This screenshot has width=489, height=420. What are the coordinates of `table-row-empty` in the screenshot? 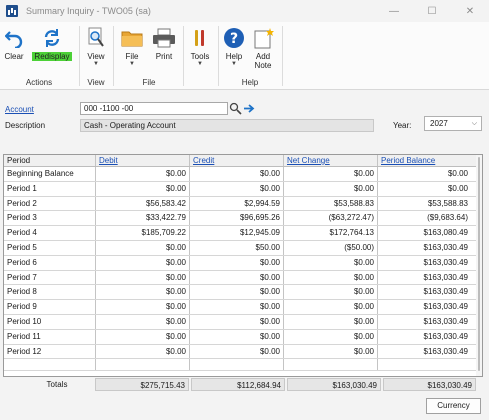 It's located at (243, 365).